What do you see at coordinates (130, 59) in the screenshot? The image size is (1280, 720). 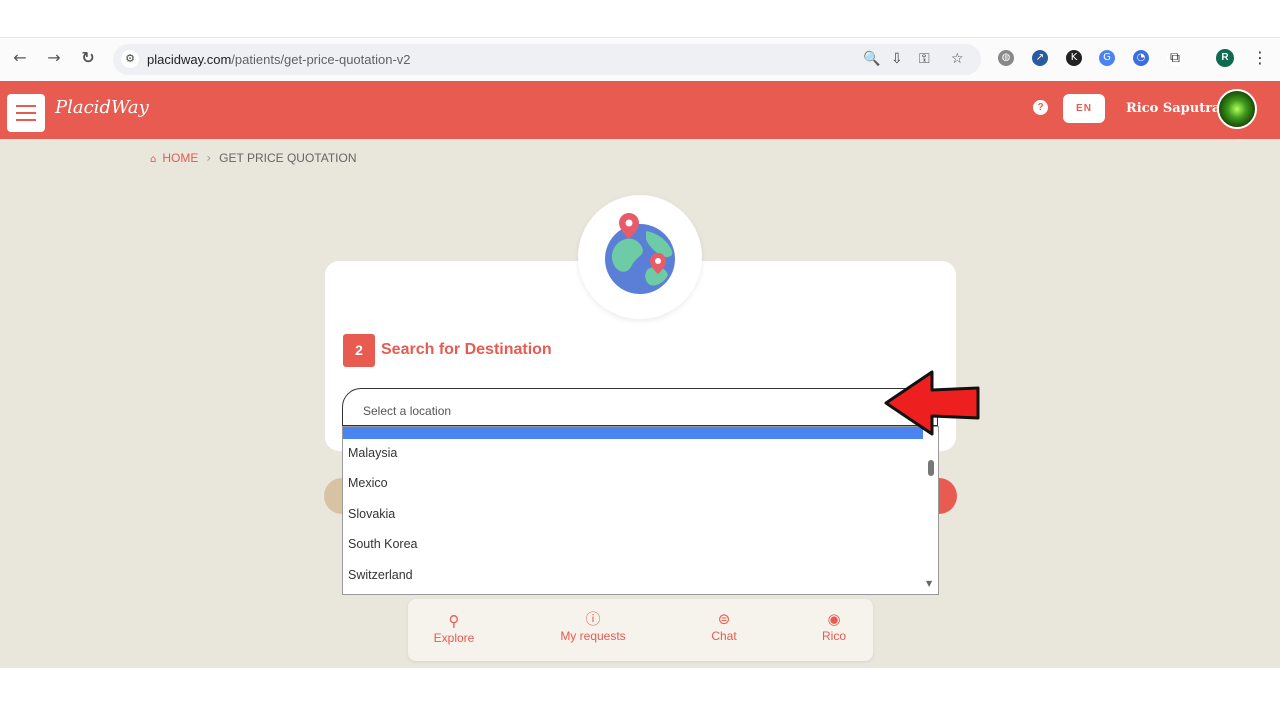 I see `site-info-icon: ⚙` at bounding box center [130, 59].